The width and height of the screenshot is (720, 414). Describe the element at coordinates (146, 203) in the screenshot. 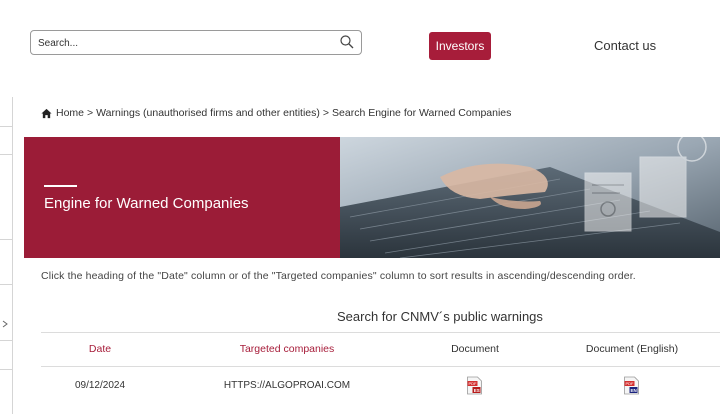

I see `page-title: Engine for Warned Companies` at that location.